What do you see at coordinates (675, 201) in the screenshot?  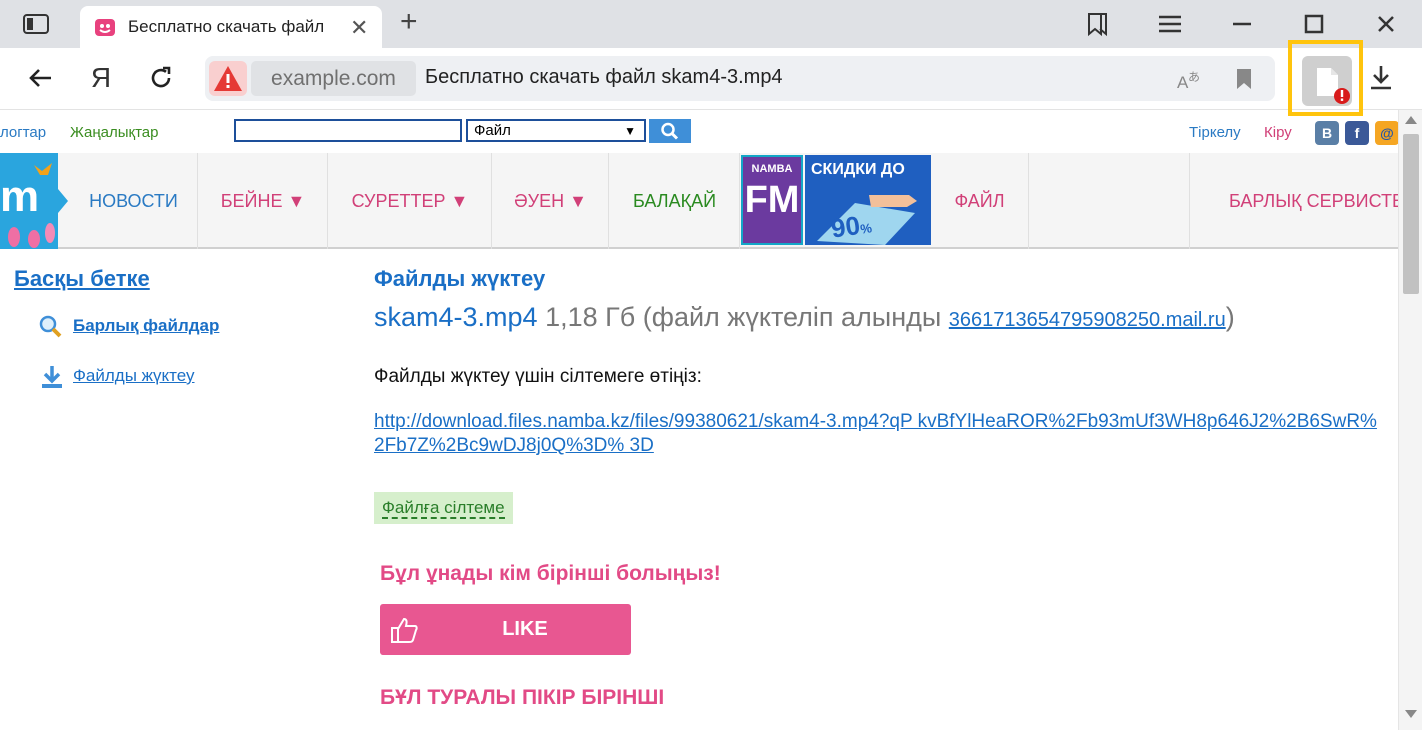 I see `nav-kids: БАЛАҚАЙ` at bounding box center [675, 201].